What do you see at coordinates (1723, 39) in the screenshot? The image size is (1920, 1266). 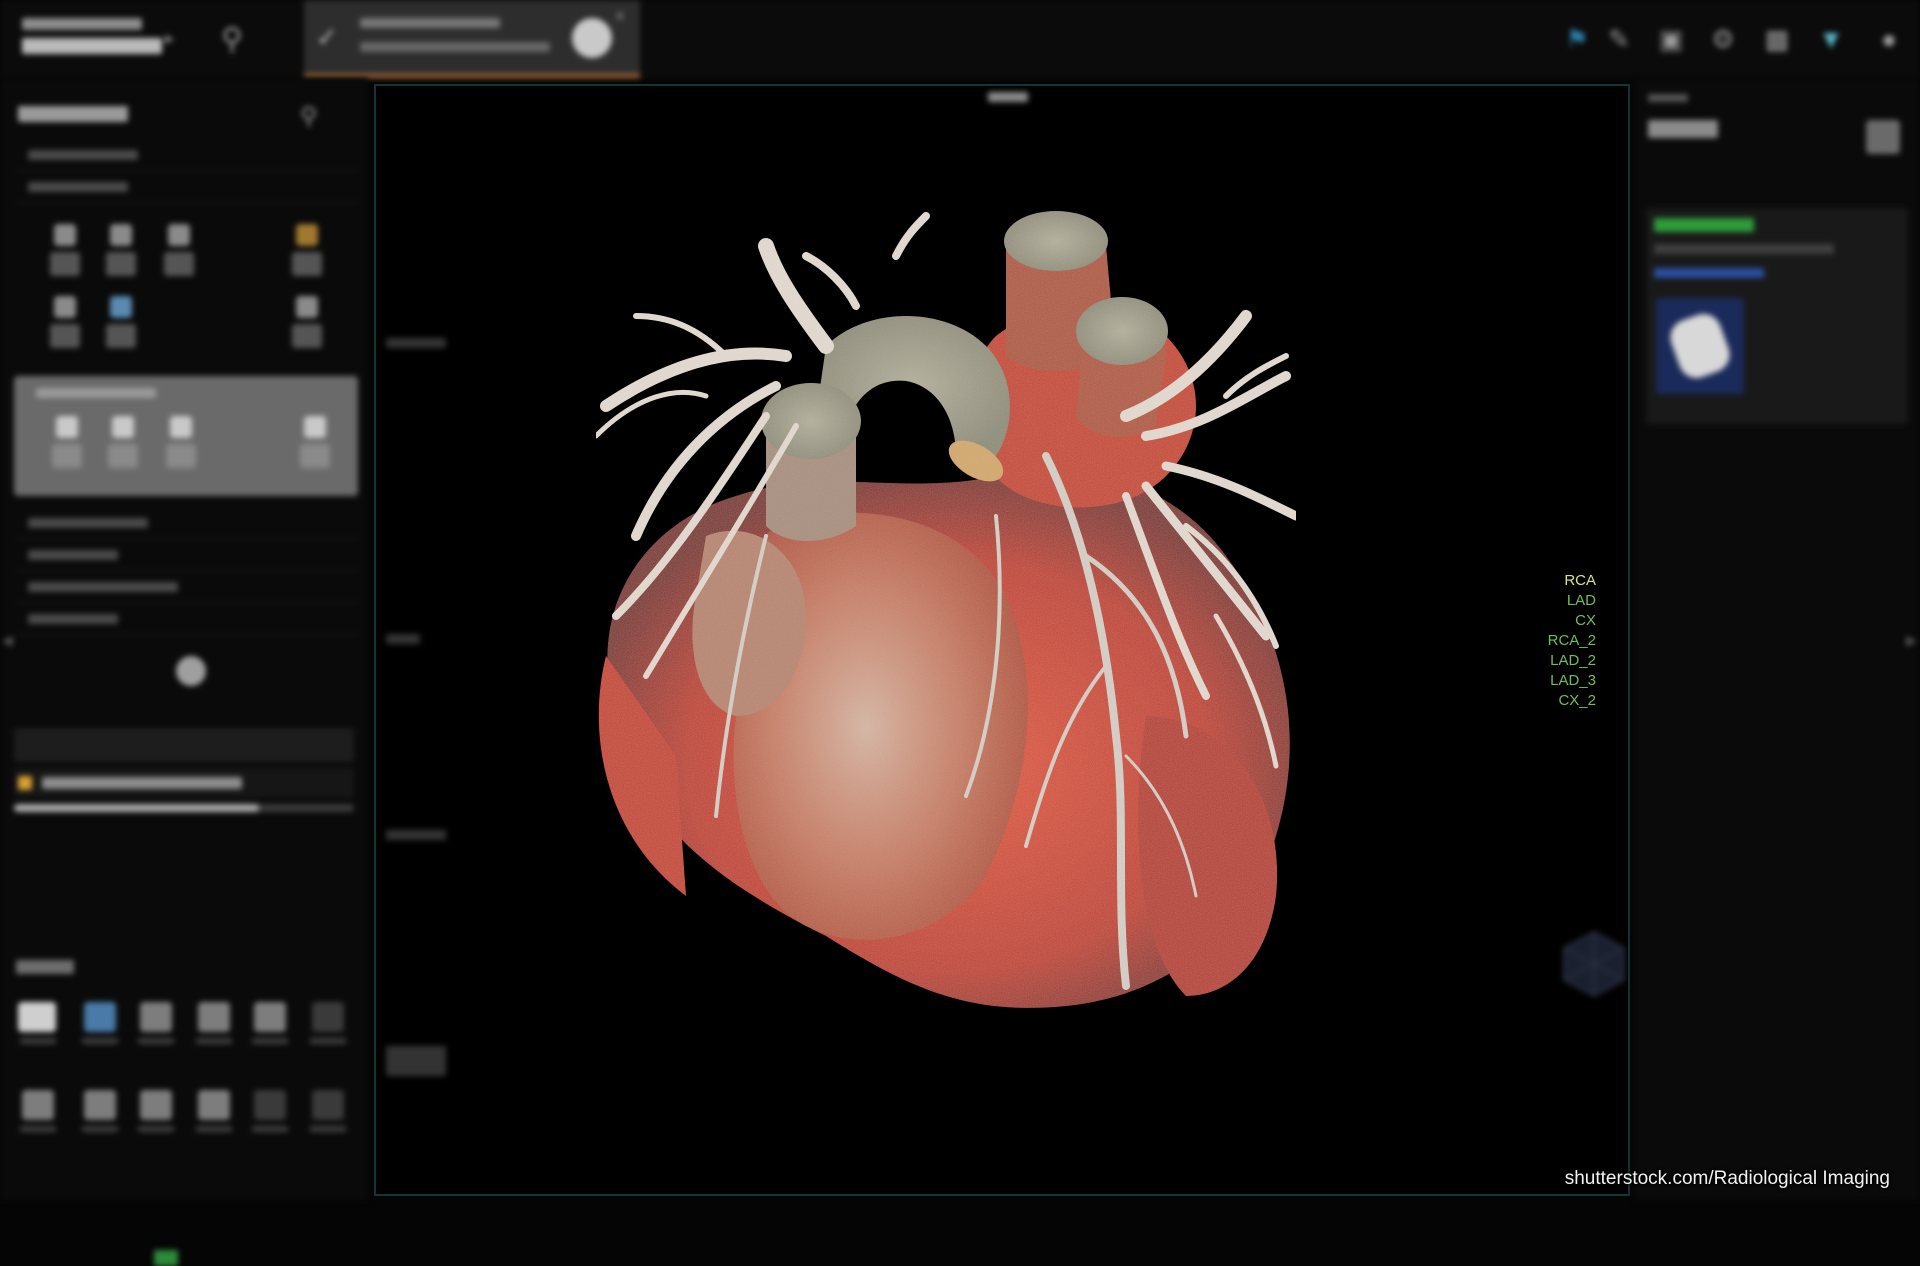 I see `settings-icon: ⚙` at bounding box center [1723, 39].